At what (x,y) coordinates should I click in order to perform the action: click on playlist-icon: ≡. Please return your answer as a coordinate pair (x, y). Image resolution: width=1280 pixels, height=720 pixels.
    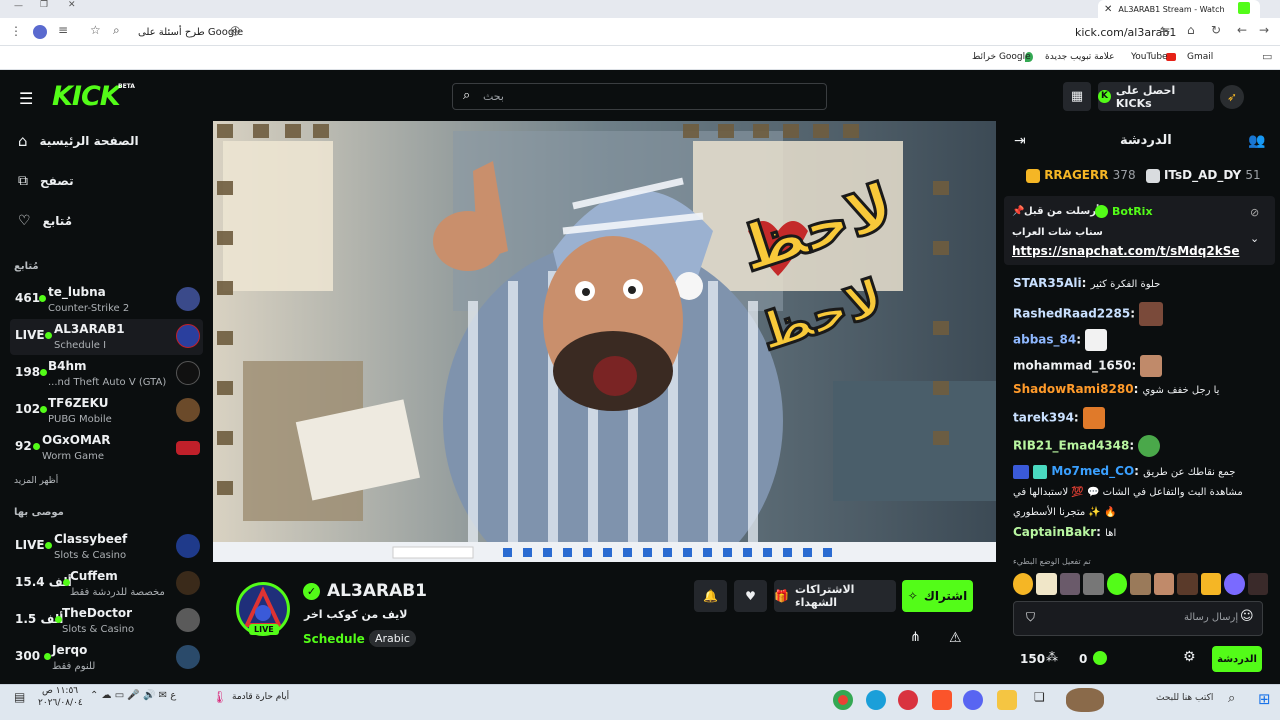
    Looking at the image, I should click on (63, 30).